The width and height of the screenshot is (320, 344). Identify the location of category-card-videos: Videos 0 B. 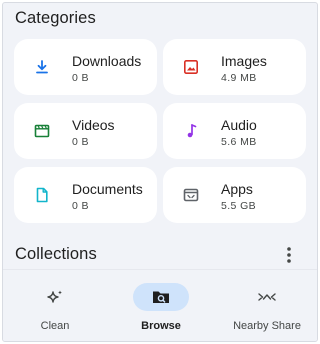
(85, 131).